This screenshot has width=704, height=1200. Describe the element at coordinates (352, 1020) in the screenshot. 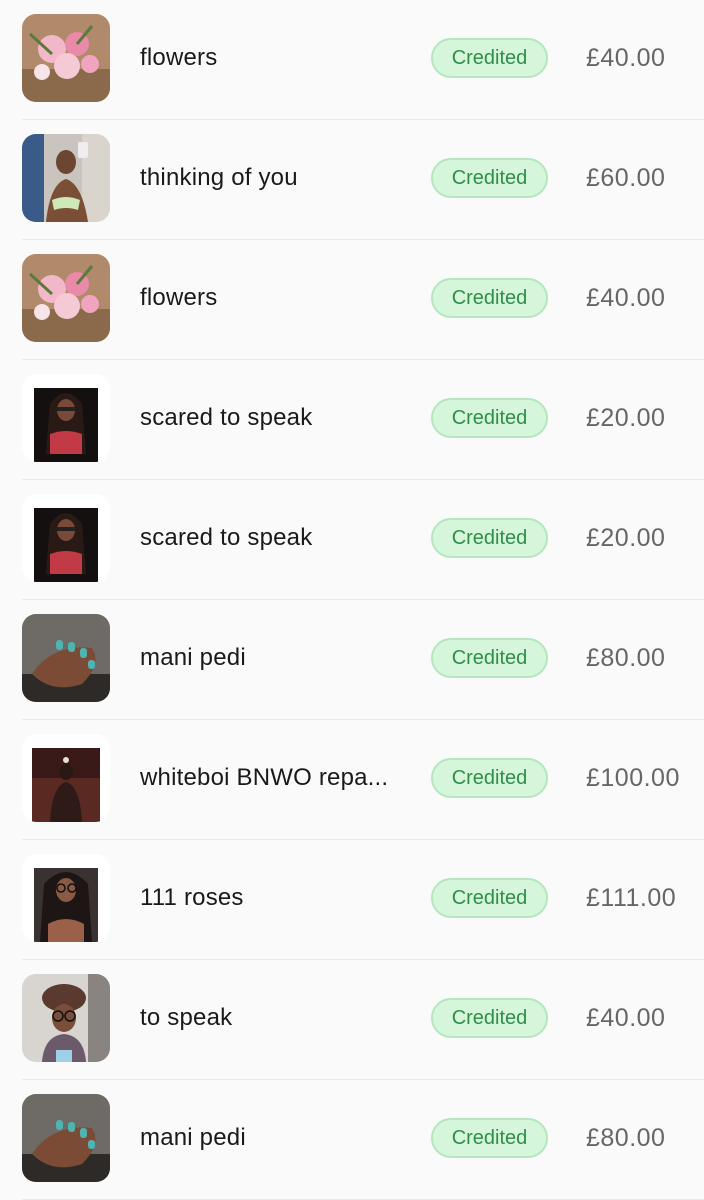

I see `transaction-row: to speak Credited £40.00` at that location.